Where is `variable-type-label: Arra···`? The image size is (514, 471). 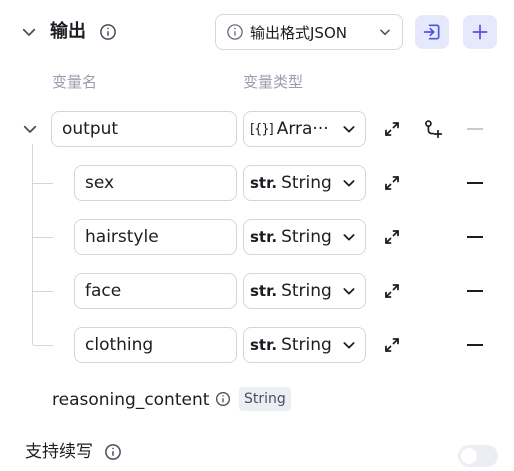 variable-type-label: Arra··· is located at coordinates (302, 129).